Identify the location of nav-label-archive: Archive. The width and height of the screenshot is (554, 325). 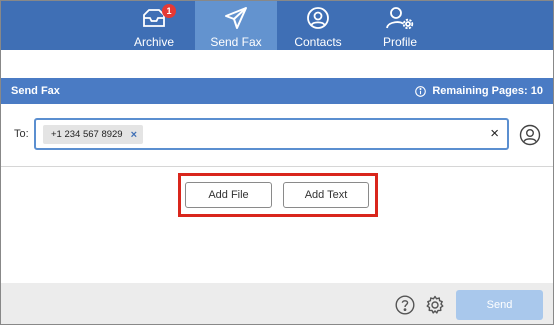
(153, 42).